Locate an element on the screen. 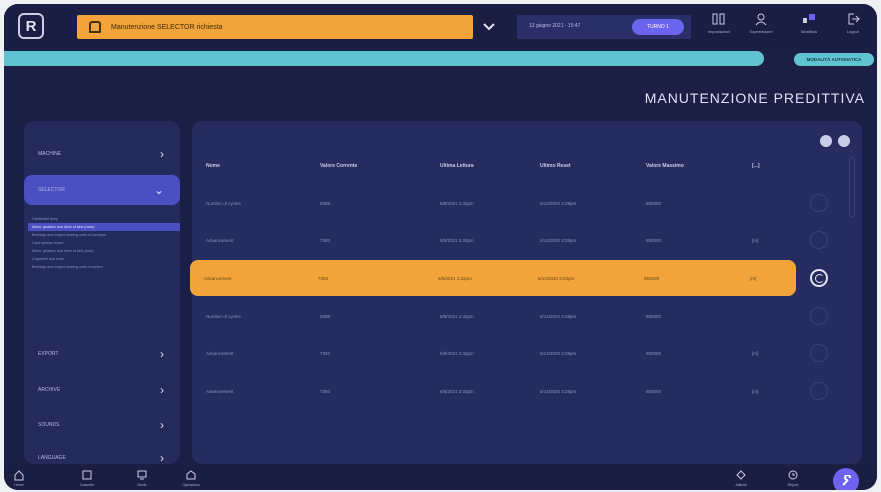 This screenshot has height=492, width=881. app-logo: R is located at coordinates (31, 26).